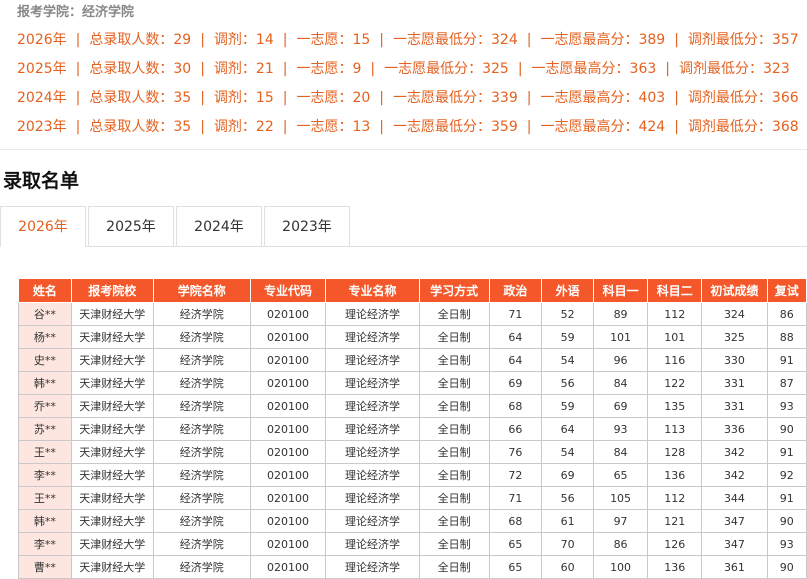  Describe the element at coordinates (112, 290) in the screenshot. I see `column-header: 报考院校` at that location.